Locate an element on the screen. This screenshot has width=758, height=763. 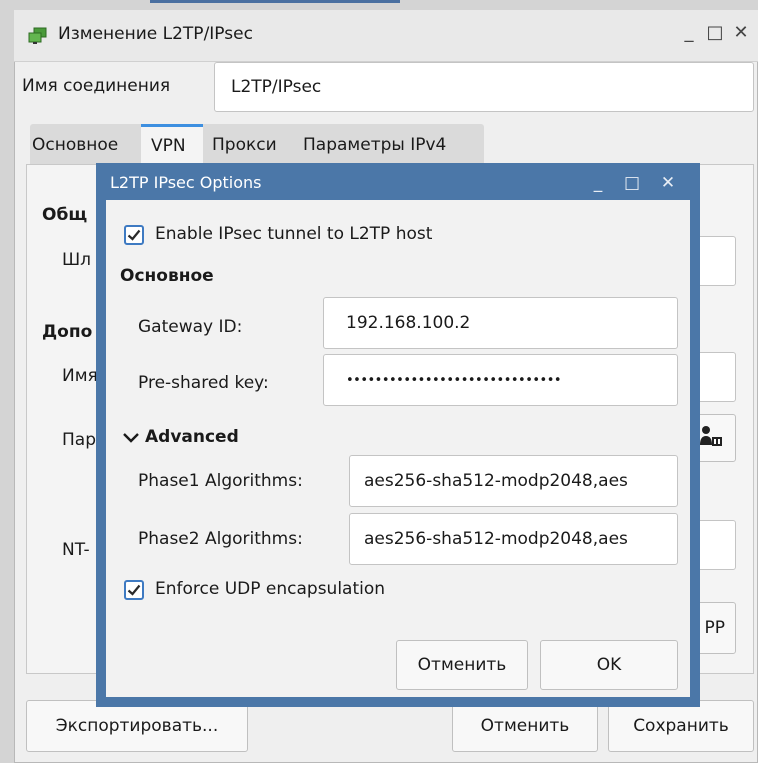
username-label: Имя is located at coordinates (80, 376).